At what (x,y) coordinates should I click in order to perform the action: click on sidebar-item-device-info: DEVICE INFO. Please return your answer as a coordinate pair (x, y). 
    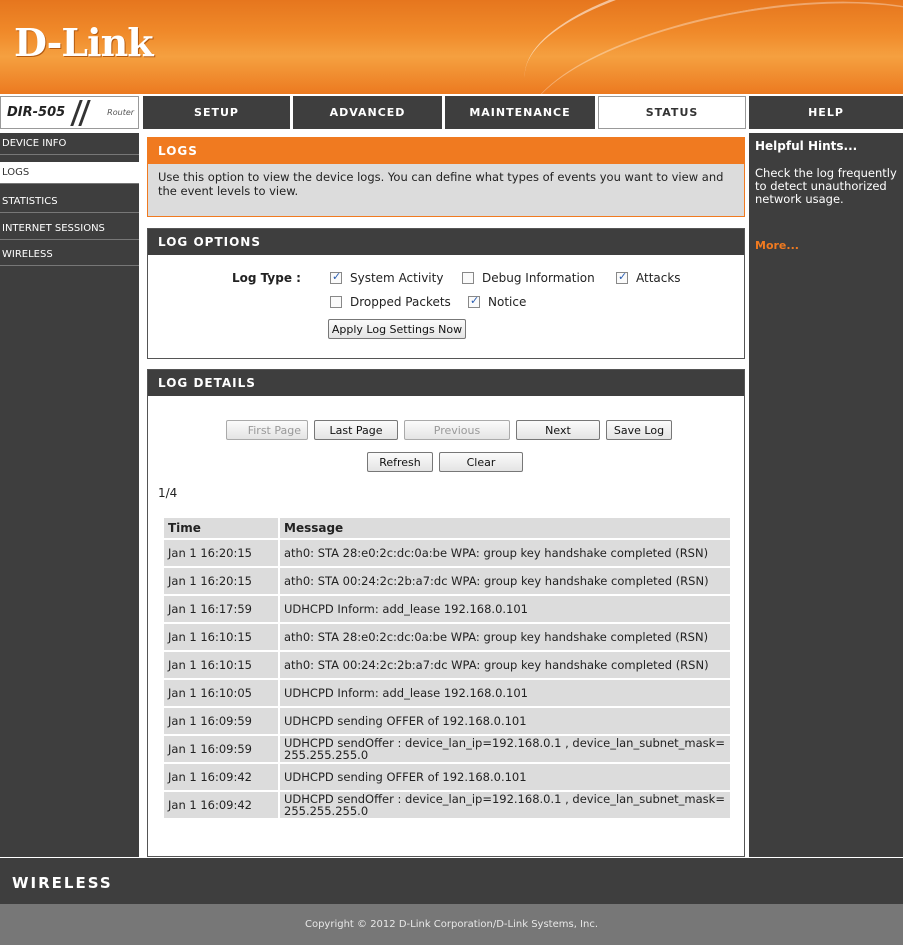
    Looking at the image, I should click on (69, 144).